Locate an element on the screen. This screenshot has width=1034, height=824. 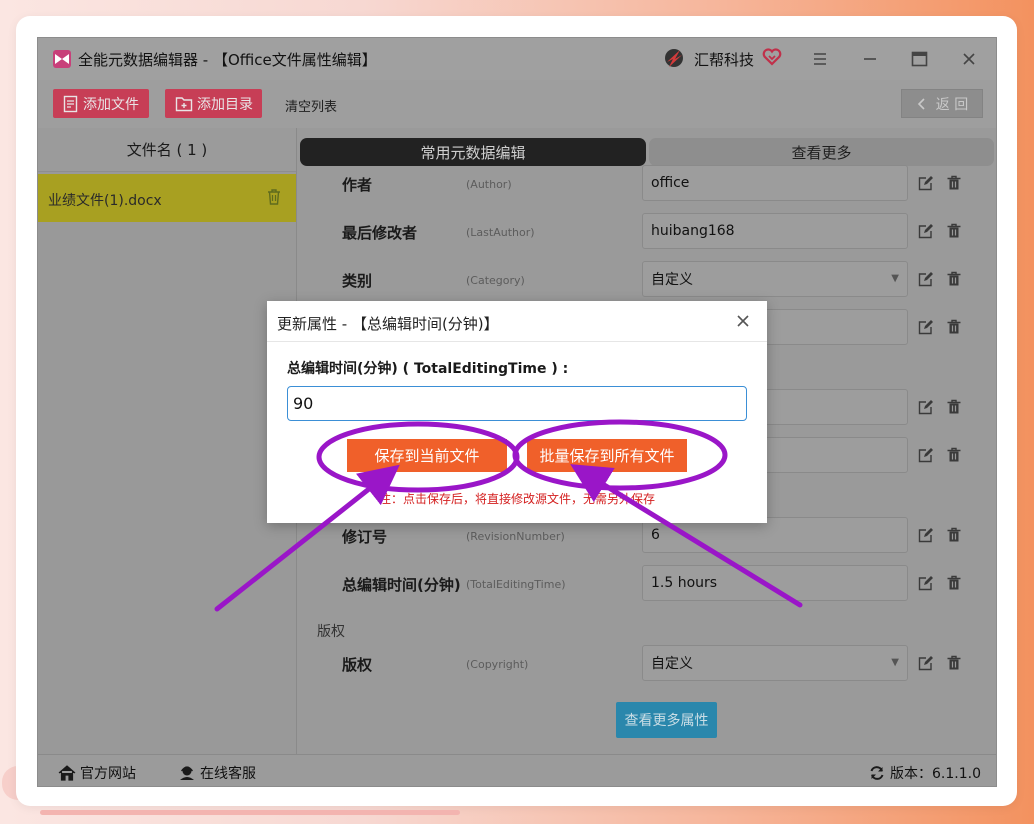
tab-common-metadata: 常用元数据编辑 is located at coordinates (473, 152).